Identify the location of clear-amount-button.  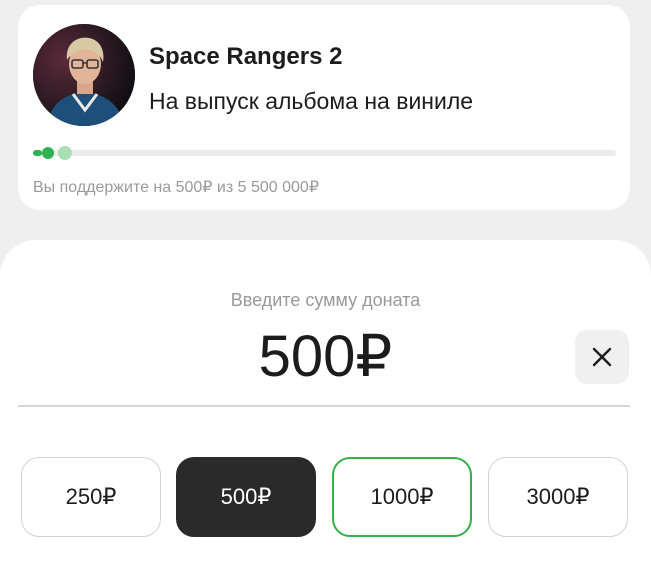
(602, 357).